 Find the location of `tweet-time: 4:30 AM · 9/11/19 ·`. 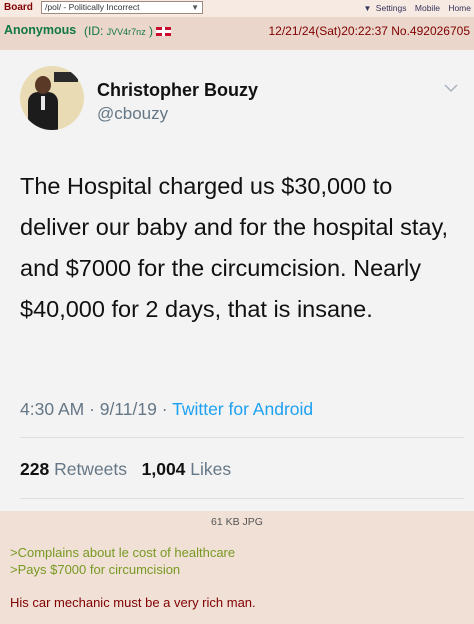

tweet-time: 4:30 AM · 9/11/19 · is located at coordinates (96, 409).